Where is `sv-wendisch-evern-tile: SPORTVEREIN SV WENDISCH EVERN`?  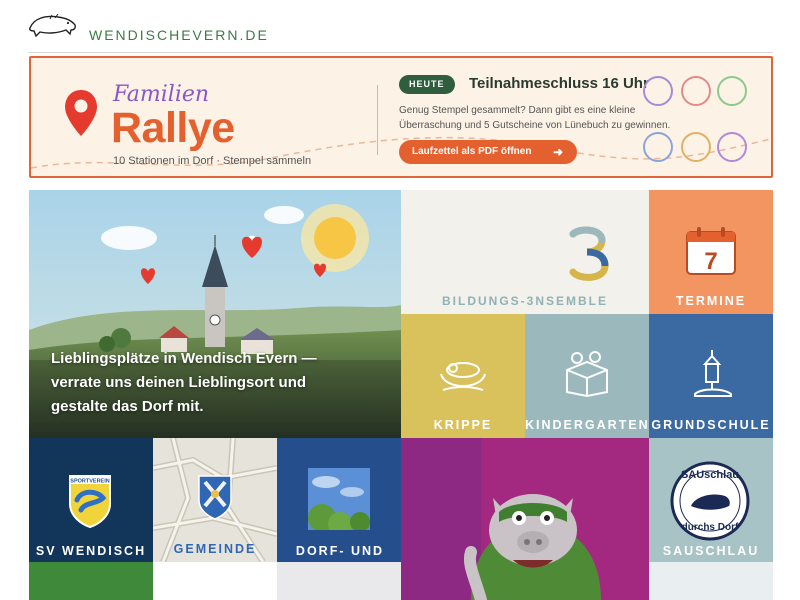
sv-wendisch-evern-tile: SPORTVEREIN SV WENDISCH EVERN is located at coordinates (91, 500).